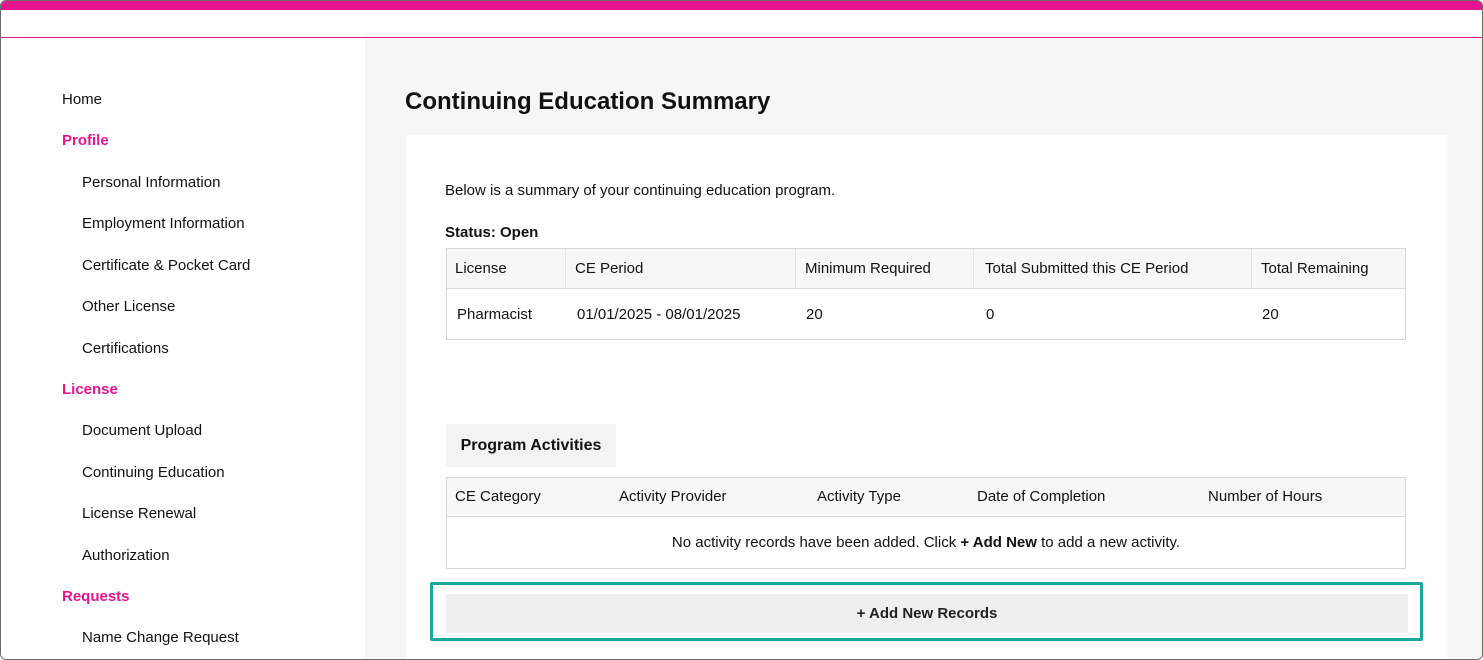 The image size is (1483, 660). Describe the element at coordinates (160, 637) in the screenshot. I see `sidebar-item-name-change-request: Name Change Request` at that location.